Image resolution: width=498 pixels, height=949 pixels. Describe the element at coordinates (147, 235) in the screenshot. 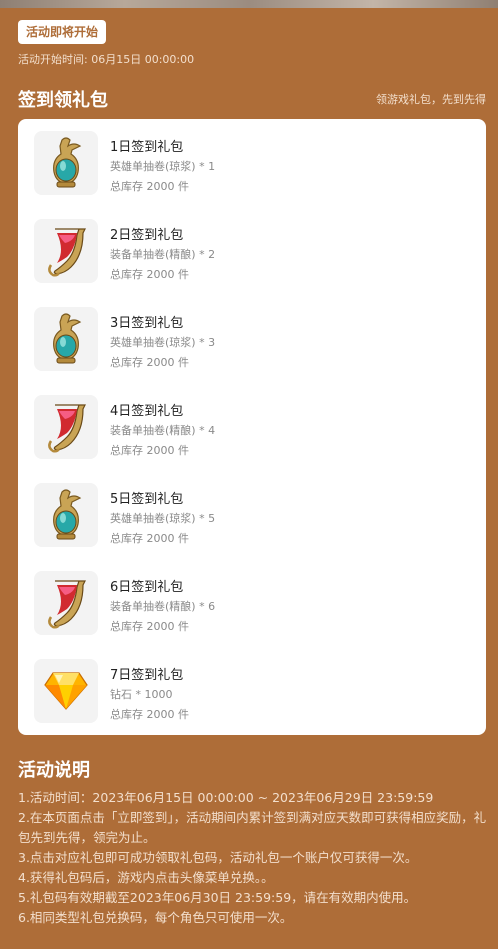

I see `gift-title: 2日签到礼包` at that location.